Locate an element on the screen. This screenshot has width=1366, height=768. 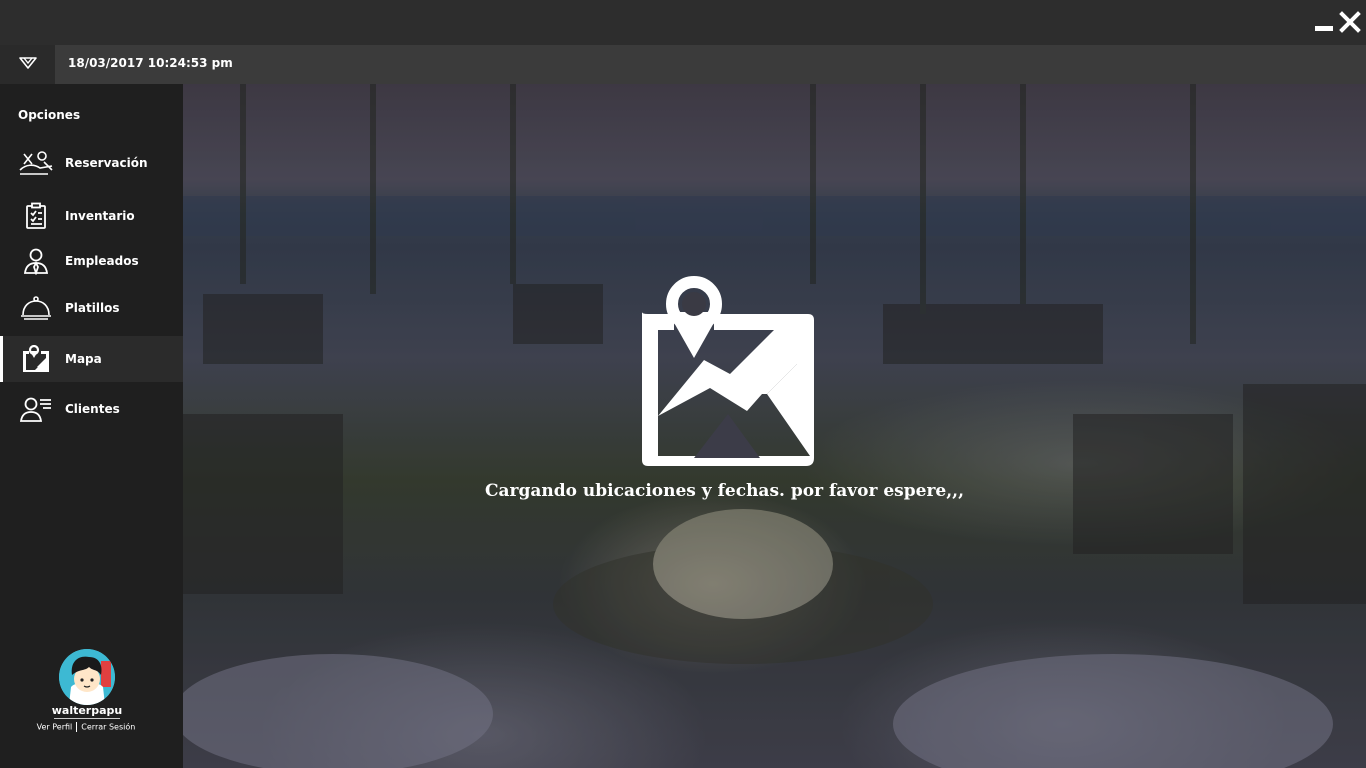
top-bar: 18/03/2017 10:24:53 pm is located at coordinates (683, 64).